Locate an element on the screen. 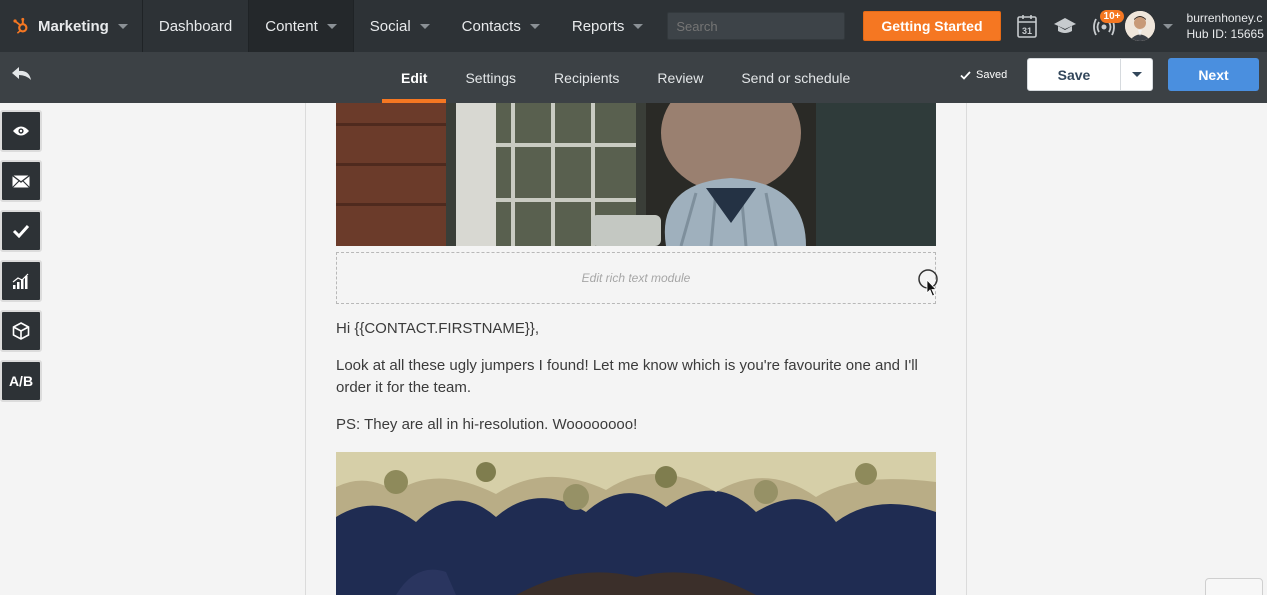 This screenshot has height=595, width=1267. nav-social: Social is located at coordinates (399, 26).